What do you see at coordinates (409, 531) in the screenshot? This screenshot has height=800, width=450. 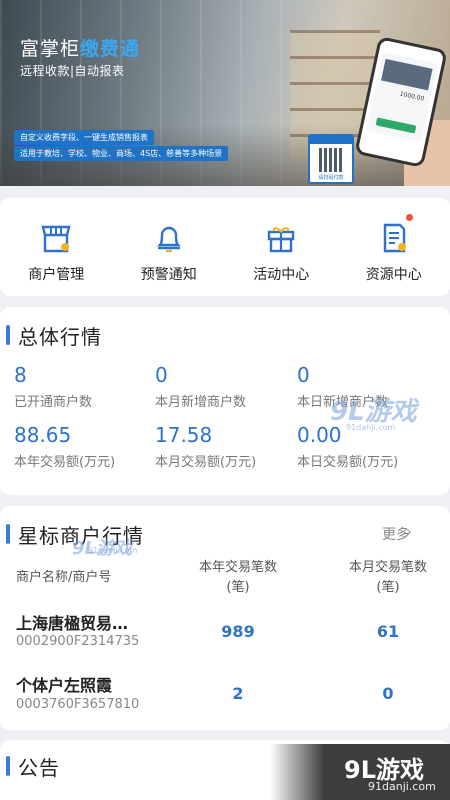 I see `chevron-right-icon: ›` at bounding box center [409, 531].